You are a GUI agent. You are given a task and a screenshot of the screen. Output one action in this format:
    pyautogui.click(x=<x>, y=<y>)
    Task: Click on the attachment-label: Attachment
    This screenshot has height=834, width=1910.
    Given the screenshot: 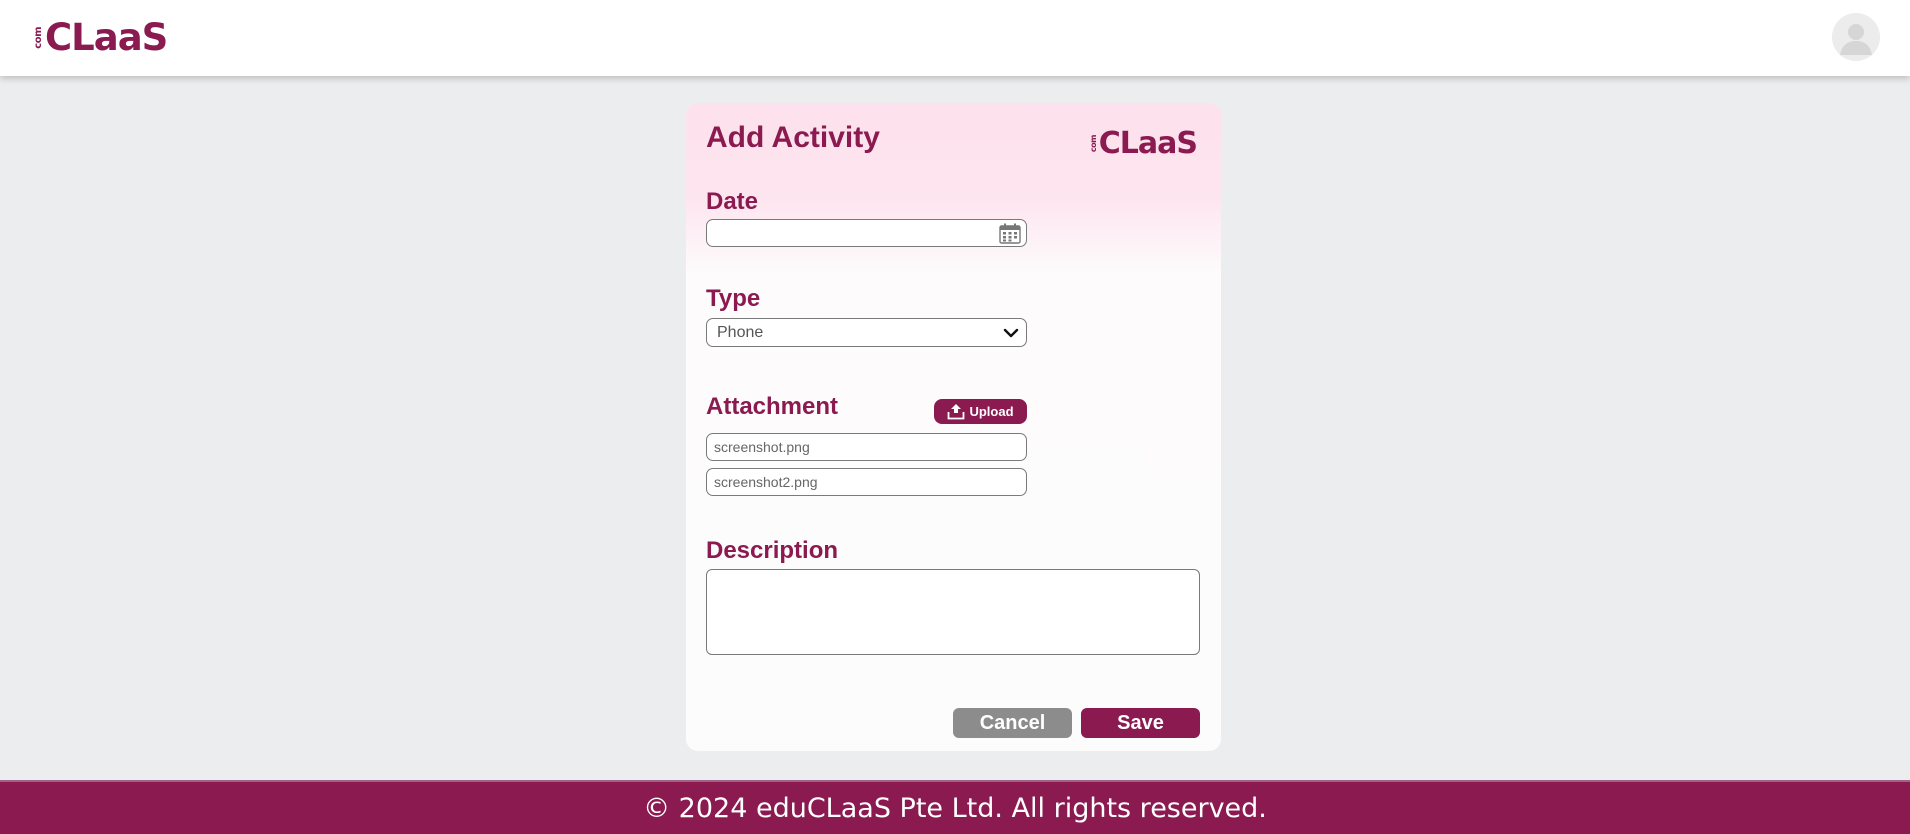 What is the action you would take?
    pyautogui.click(x=772, y=406)
    